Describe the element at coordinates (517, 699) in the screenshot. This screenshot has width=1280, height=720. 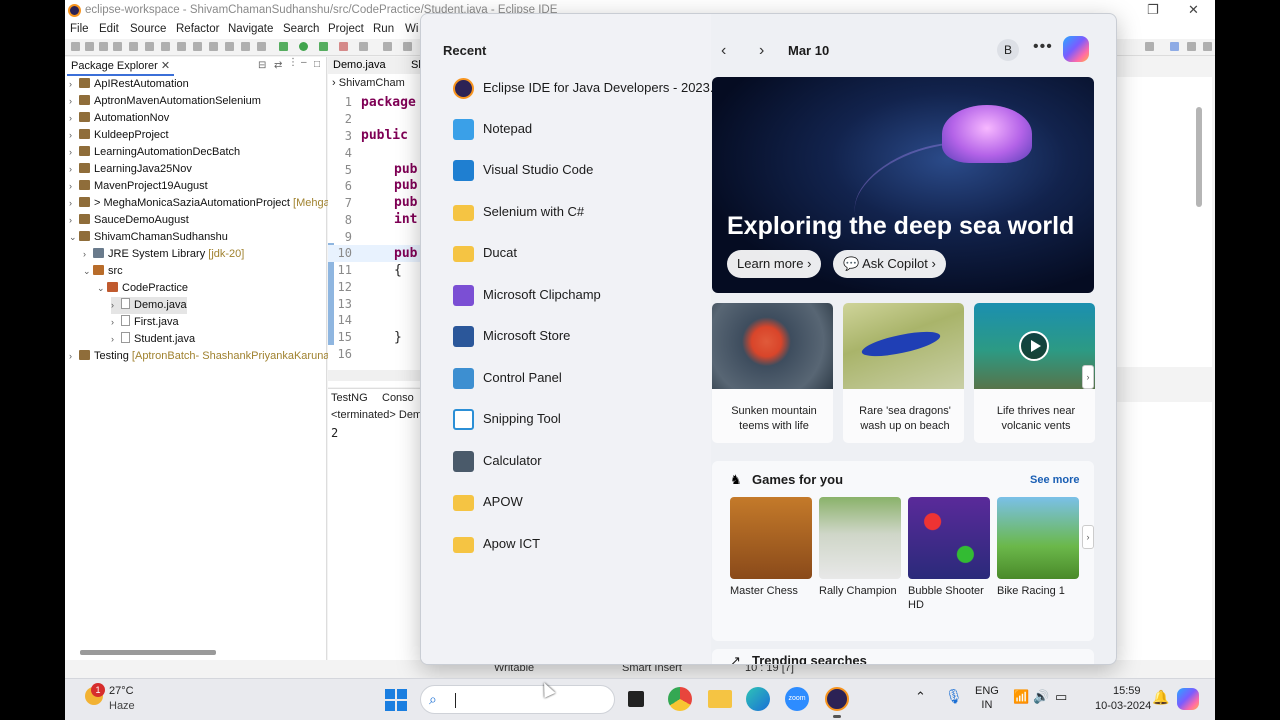
I see `taskbar-search-input: ⌕` at that location.